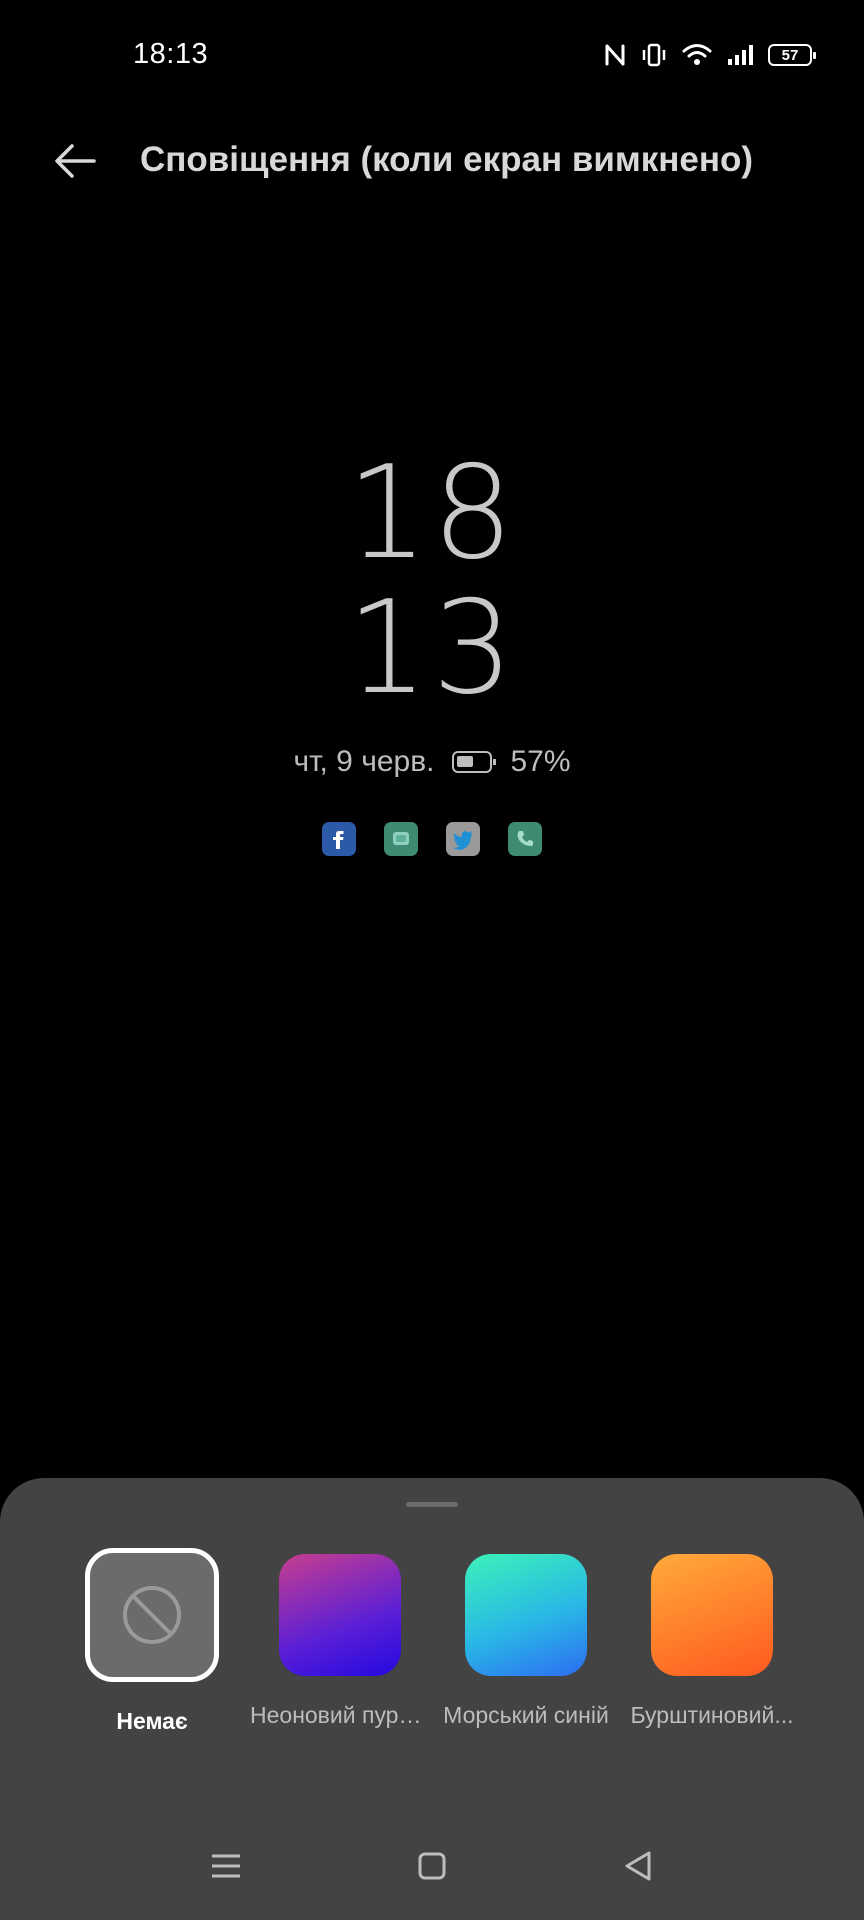 The width and height of the screenshot is (864, 1920). I want to click on twitter-icon, so click(463, 839).